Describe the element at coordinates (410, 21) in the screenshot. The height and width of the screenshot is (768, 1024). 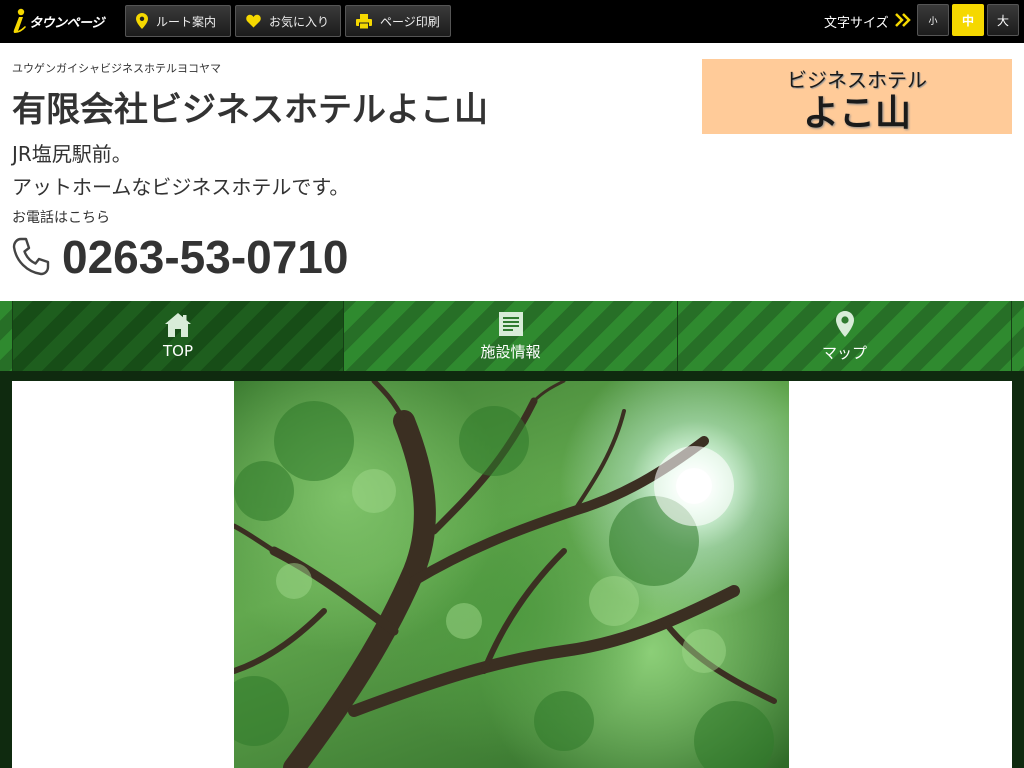
I see `print-button-label: ページ印刷` at that location.